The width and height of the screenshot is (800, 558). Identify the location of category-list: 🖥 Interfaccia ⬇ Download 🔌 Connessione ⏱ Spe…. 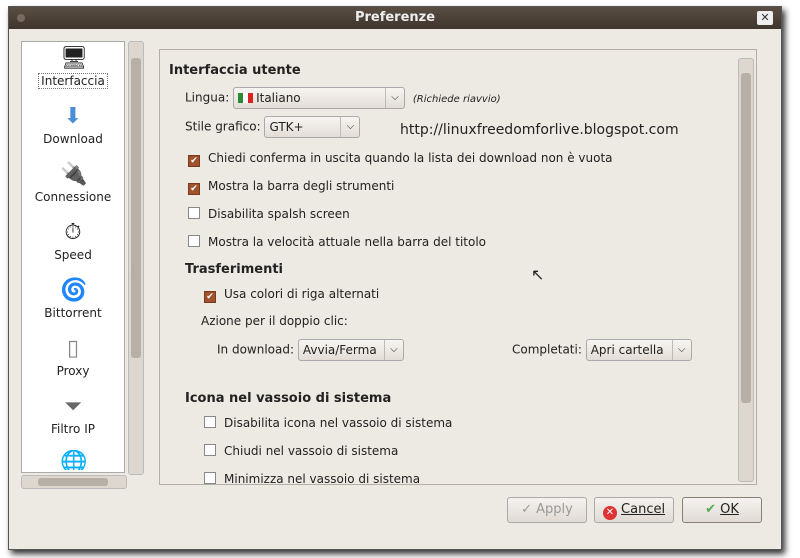
(73, 257).